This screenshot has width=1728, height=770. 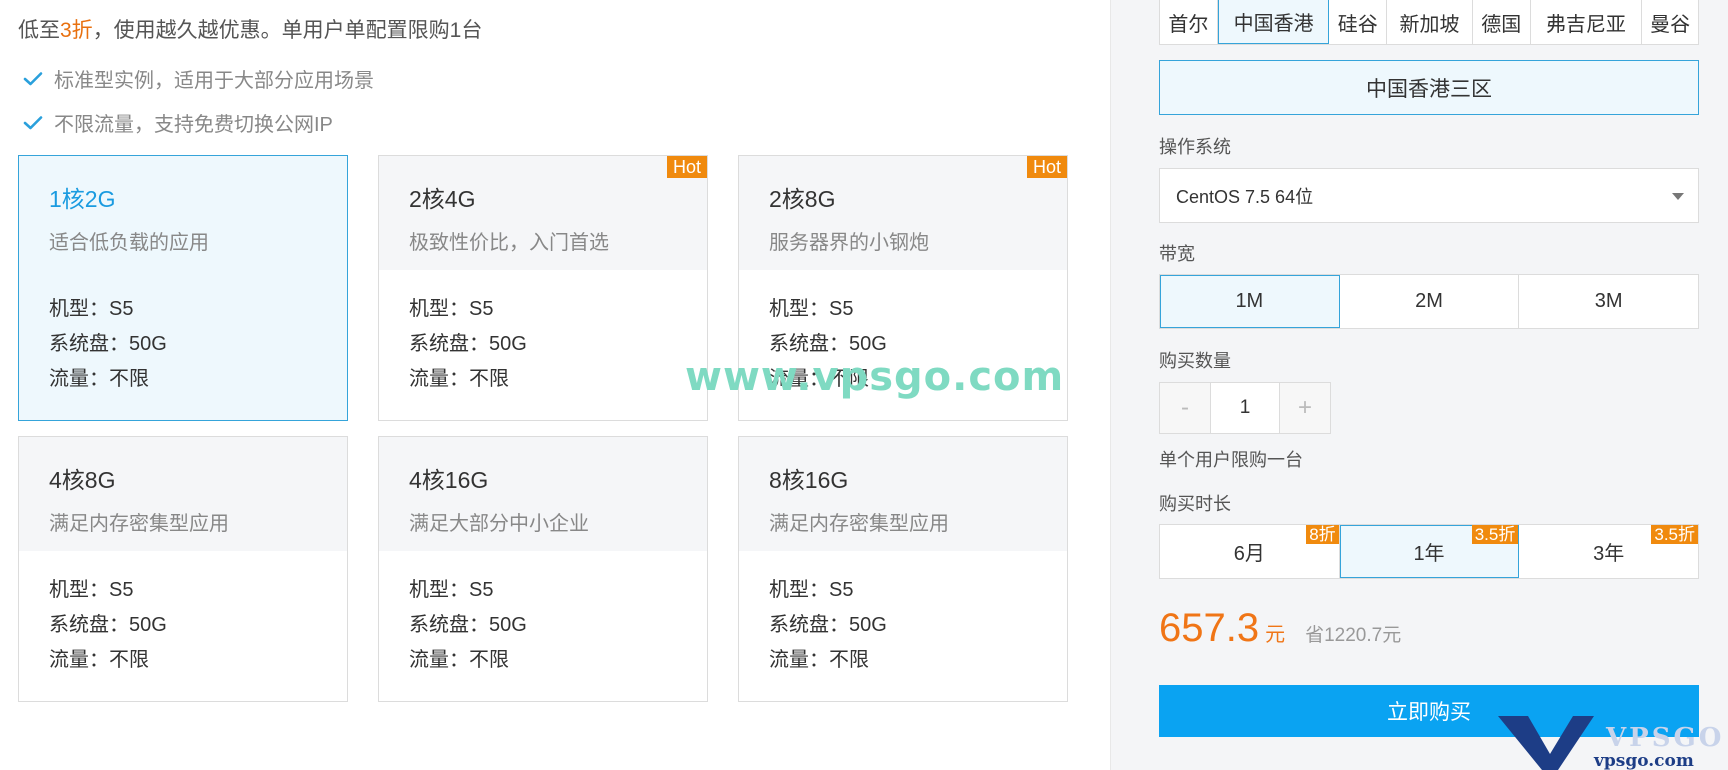 I want to click on plan-card-header: 4核8G 满足内存密集型应用, so click(x=183, y=494).